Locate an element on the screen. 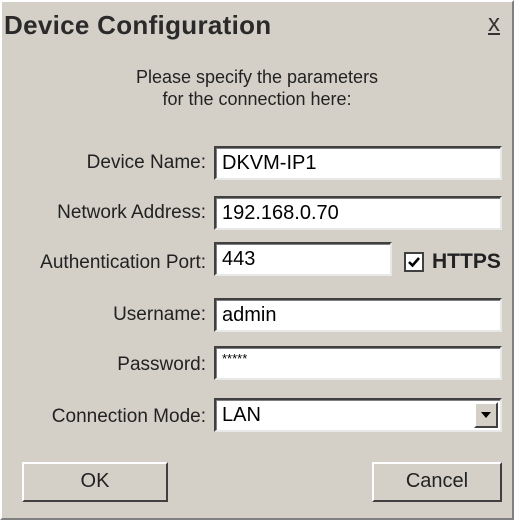 Image resolution: width=514 pixels, height=520 pixels. username-label: Username: is located at coordinates (159, 314).